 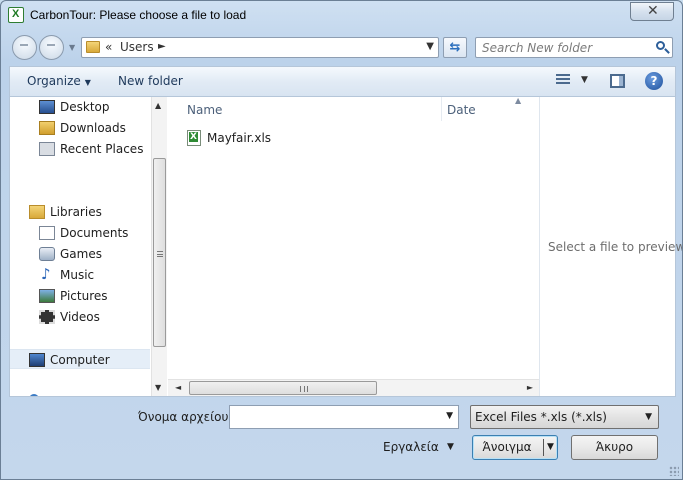 I want to click on file-name-combobox: ▼, so click(x=344, y=417).